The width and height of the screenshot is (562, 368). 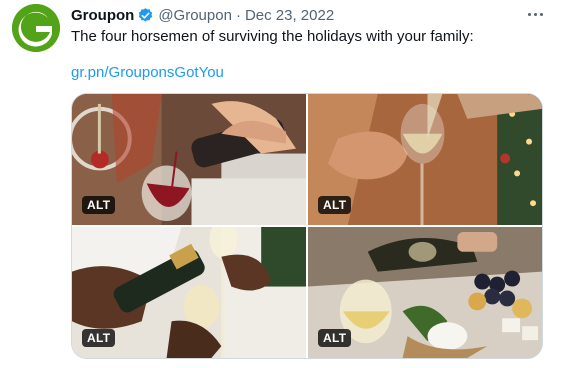 What do you see at coordinates (535, 14) in the screenshot?
I see `more-options-icon` at bounding box center [535, 14].